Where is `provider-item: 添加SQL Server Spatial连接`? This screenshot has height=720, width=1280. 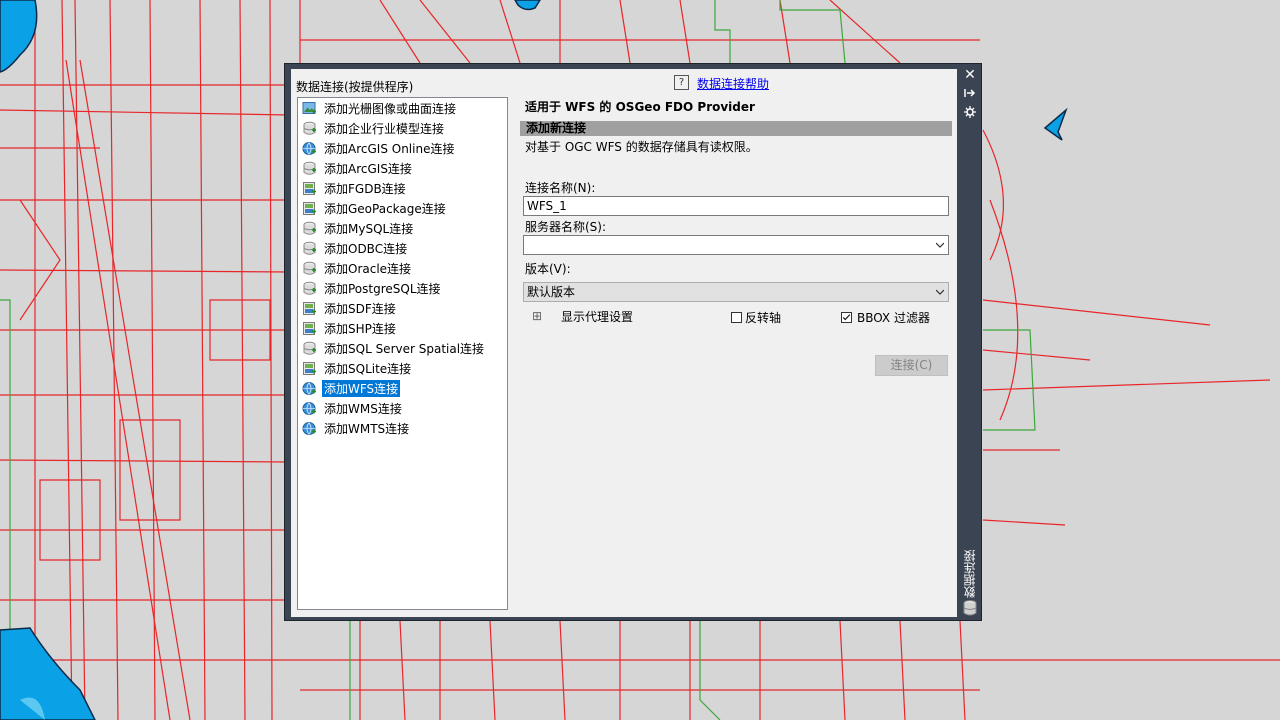
provider-item: 添加SQL Server Spatial连接 is located at coordinates (394, 348).